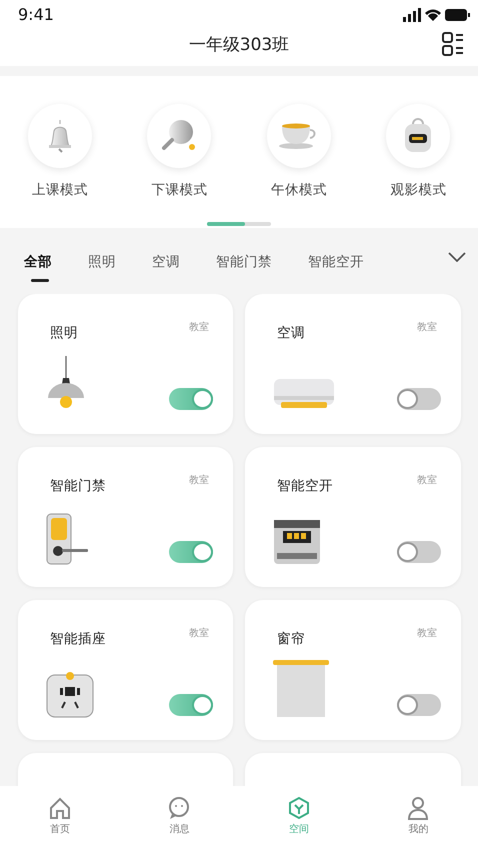 This screenshot has height=850, width=478. Describe the element at coordinates (418, 808) in the screenshot. I see `person-icon` at that location.